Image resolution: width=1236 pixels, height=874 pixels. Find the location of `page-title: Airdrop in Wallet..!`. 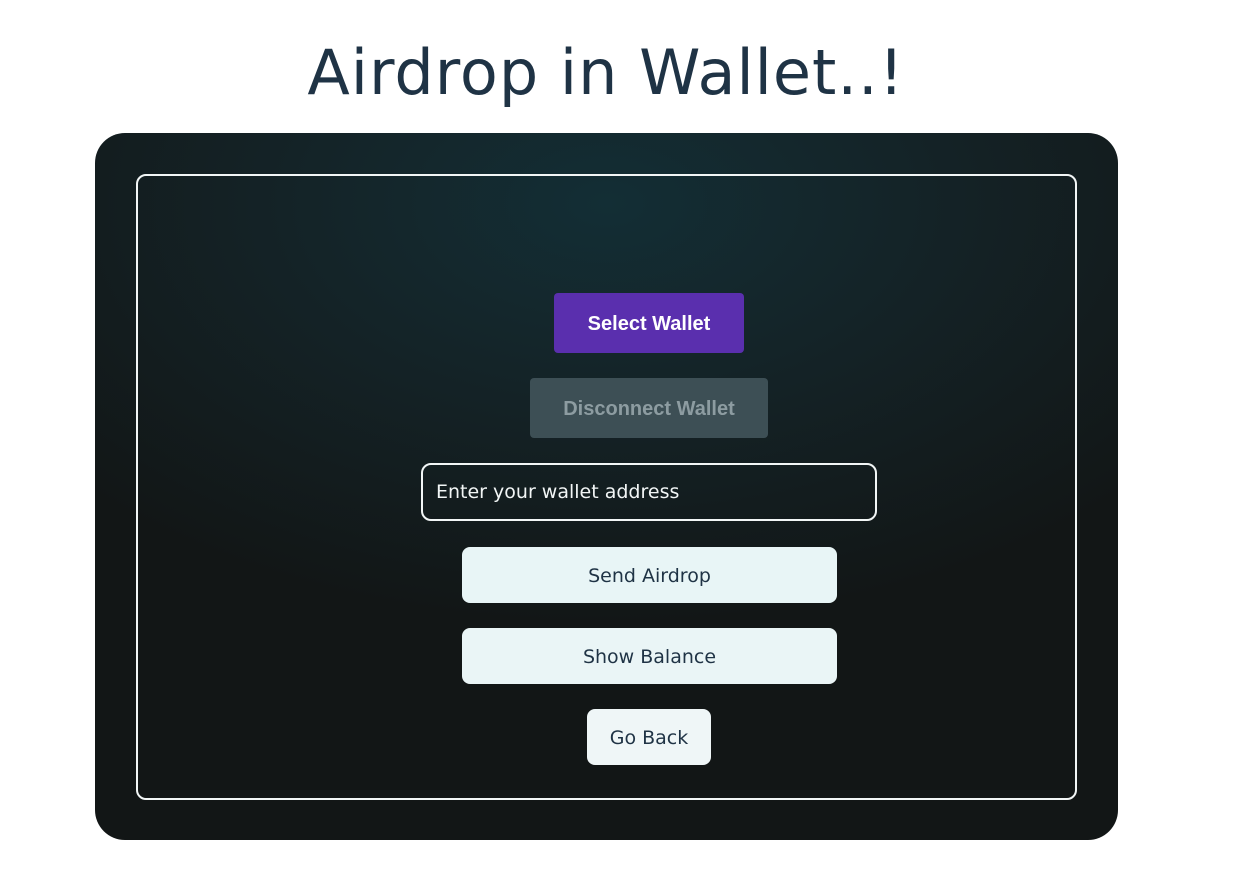

page-title: Airdrop in Wallet..! is located at coordinates (606, 72).